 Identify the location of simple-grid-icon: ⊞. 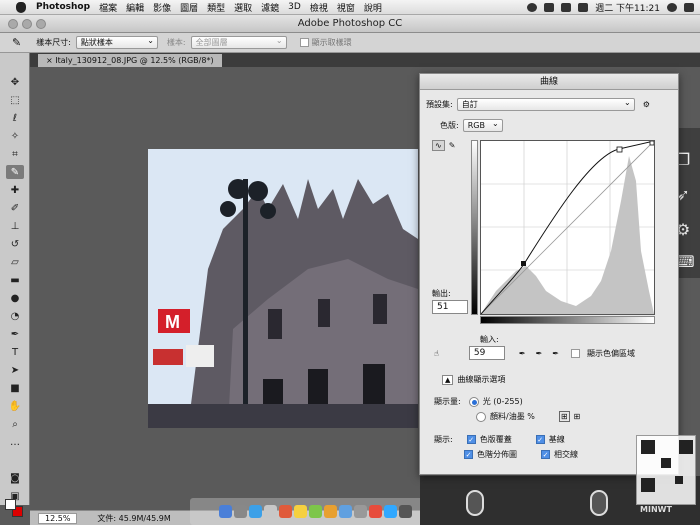
(564, 416).